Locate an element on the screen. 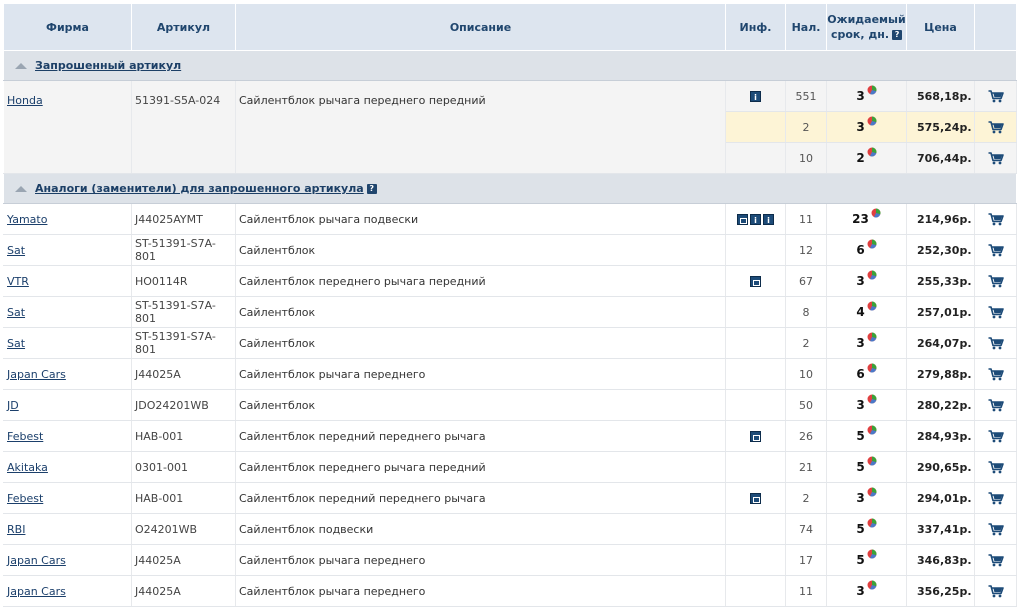 The width and height of the screenshot is (1018, 616). article-cell: ST-51391-S7A-801 is located at coordinates (183, 312).